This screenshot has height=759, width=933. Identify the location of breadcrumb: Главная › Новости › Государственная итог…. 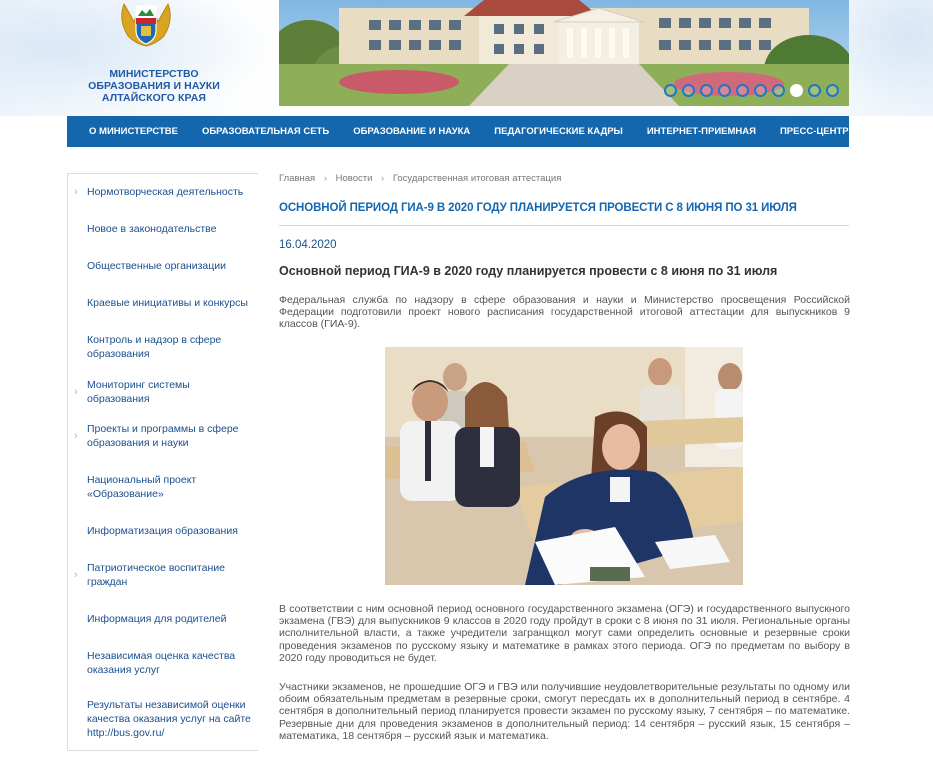
(423, 178).